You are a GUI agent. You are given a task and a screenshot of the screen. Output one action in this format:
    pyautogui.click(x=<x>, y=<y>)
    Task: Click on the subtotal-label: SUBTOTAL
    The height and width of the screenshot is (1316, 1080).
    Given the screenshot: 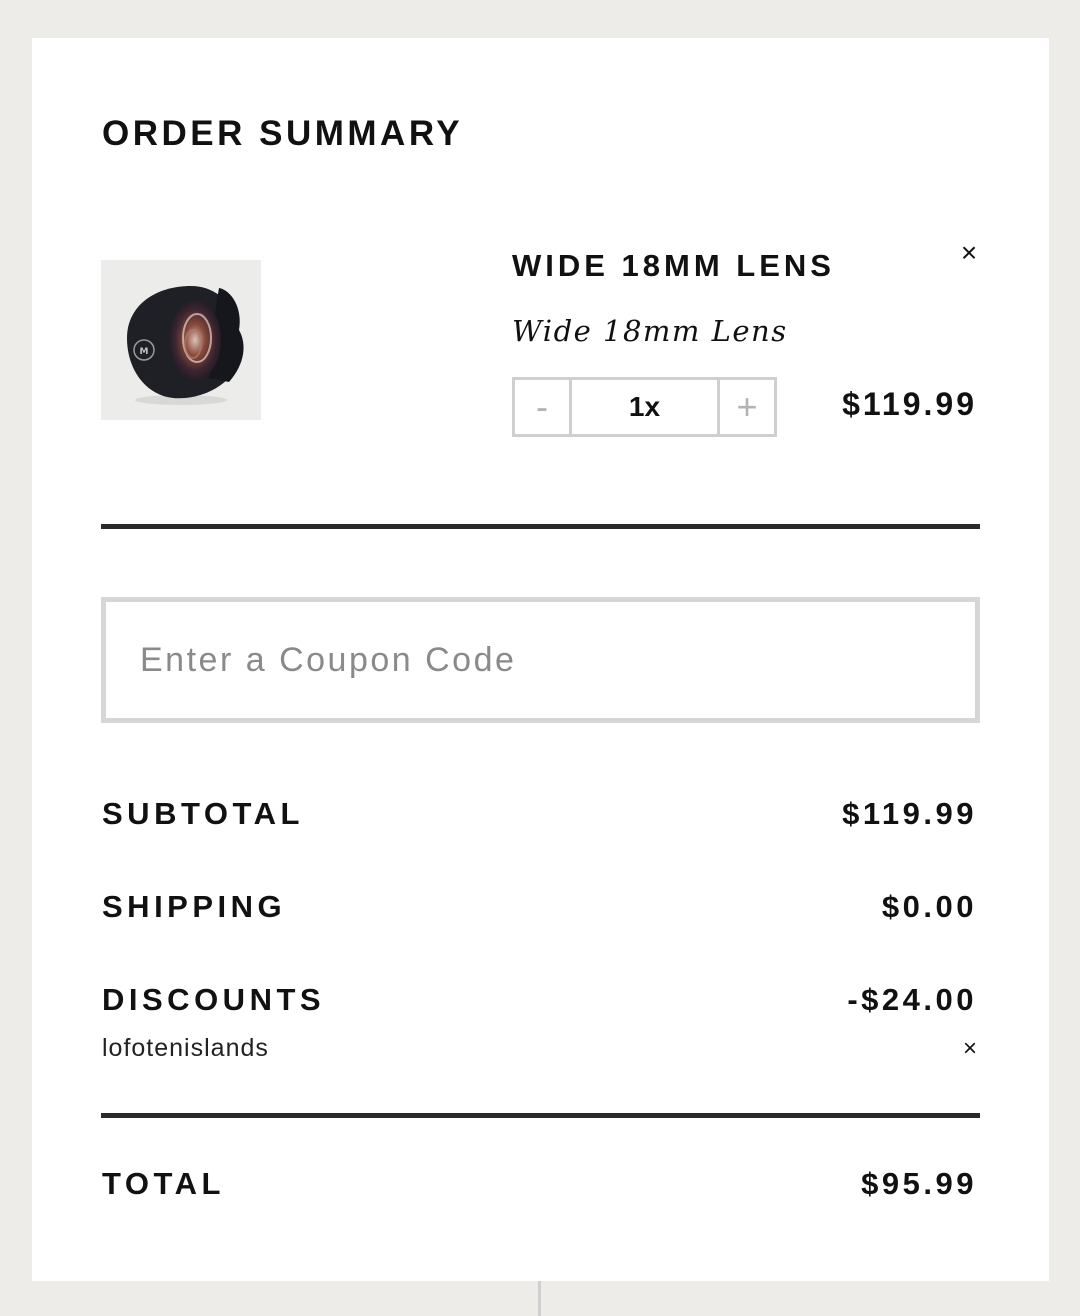 What is the action you would take?
    pyautogui.click(x=203, y=813)
    